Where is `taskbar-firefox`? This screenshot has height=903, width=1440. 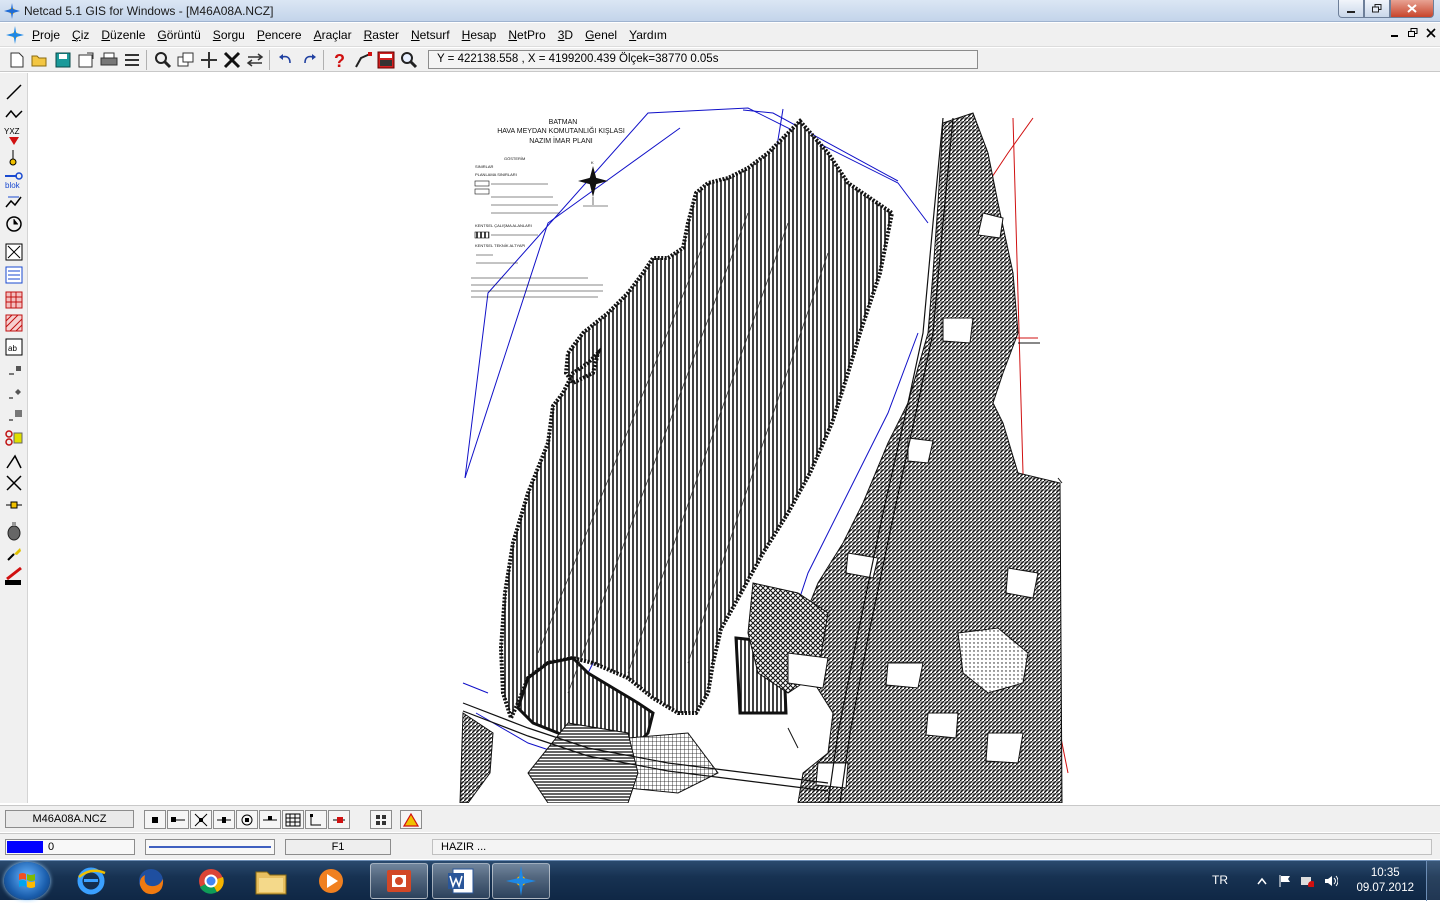 taskbar-firefox is located at coordinates (151, 881).